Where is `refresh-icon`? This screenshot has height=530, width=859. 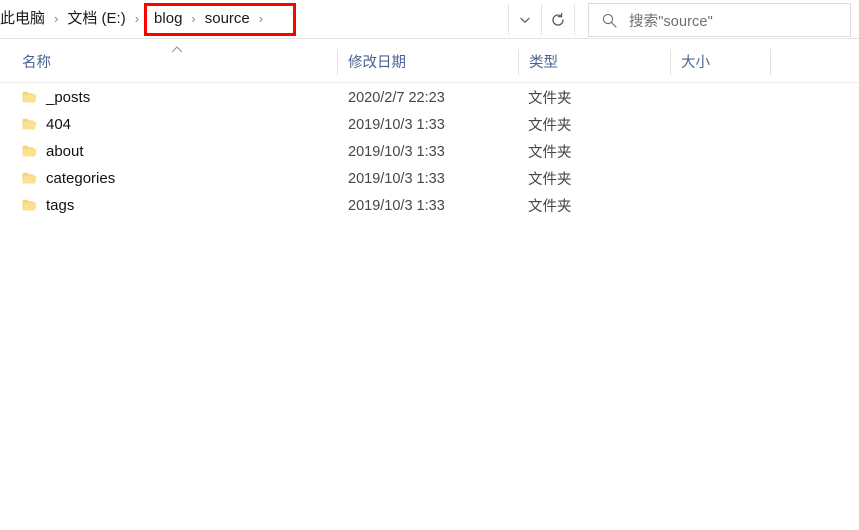 refresh-icon is located at coordinates (558, 19).